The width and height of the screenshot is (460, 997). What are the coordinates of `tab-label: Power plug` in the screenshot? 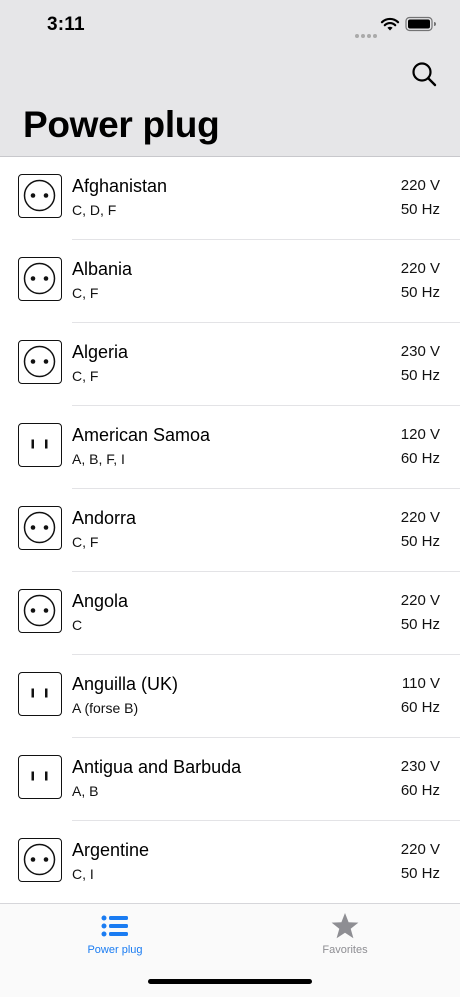 It's located at (115, 950).